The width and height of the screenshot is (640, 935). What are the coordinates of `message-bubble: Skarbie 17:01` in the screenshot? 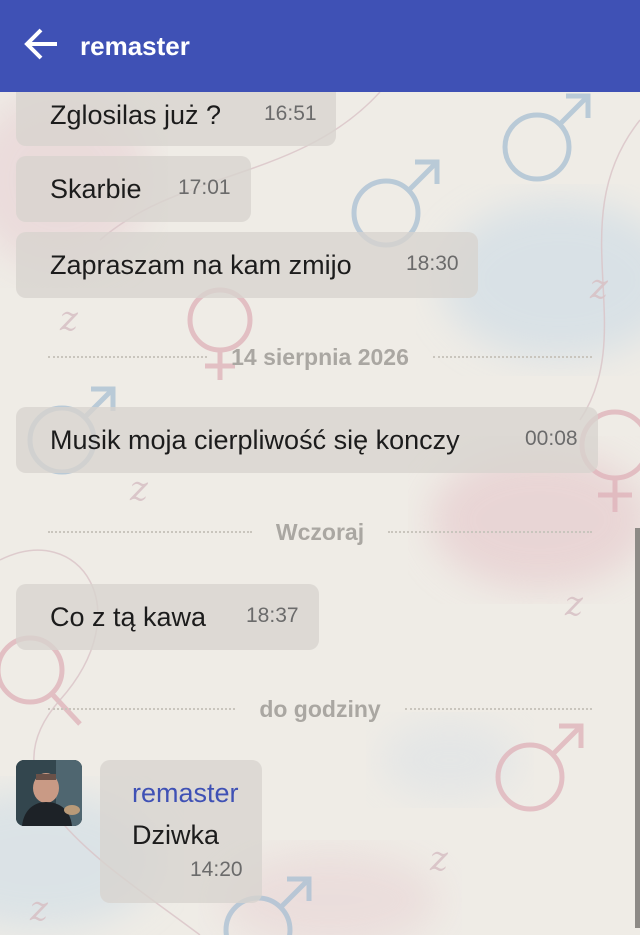 It's located at (133, 189).